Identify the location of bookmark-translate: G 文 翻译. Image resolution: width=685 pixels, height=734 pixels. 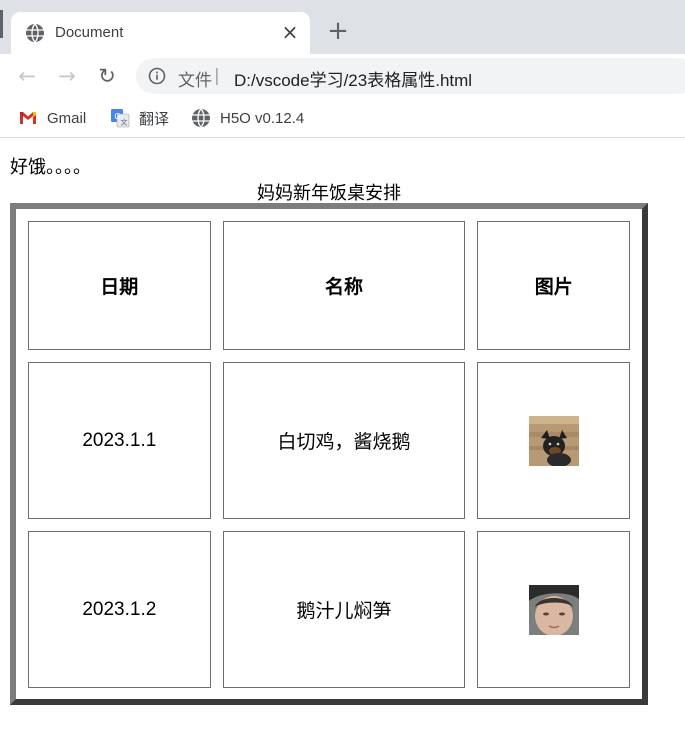
(139, 118).